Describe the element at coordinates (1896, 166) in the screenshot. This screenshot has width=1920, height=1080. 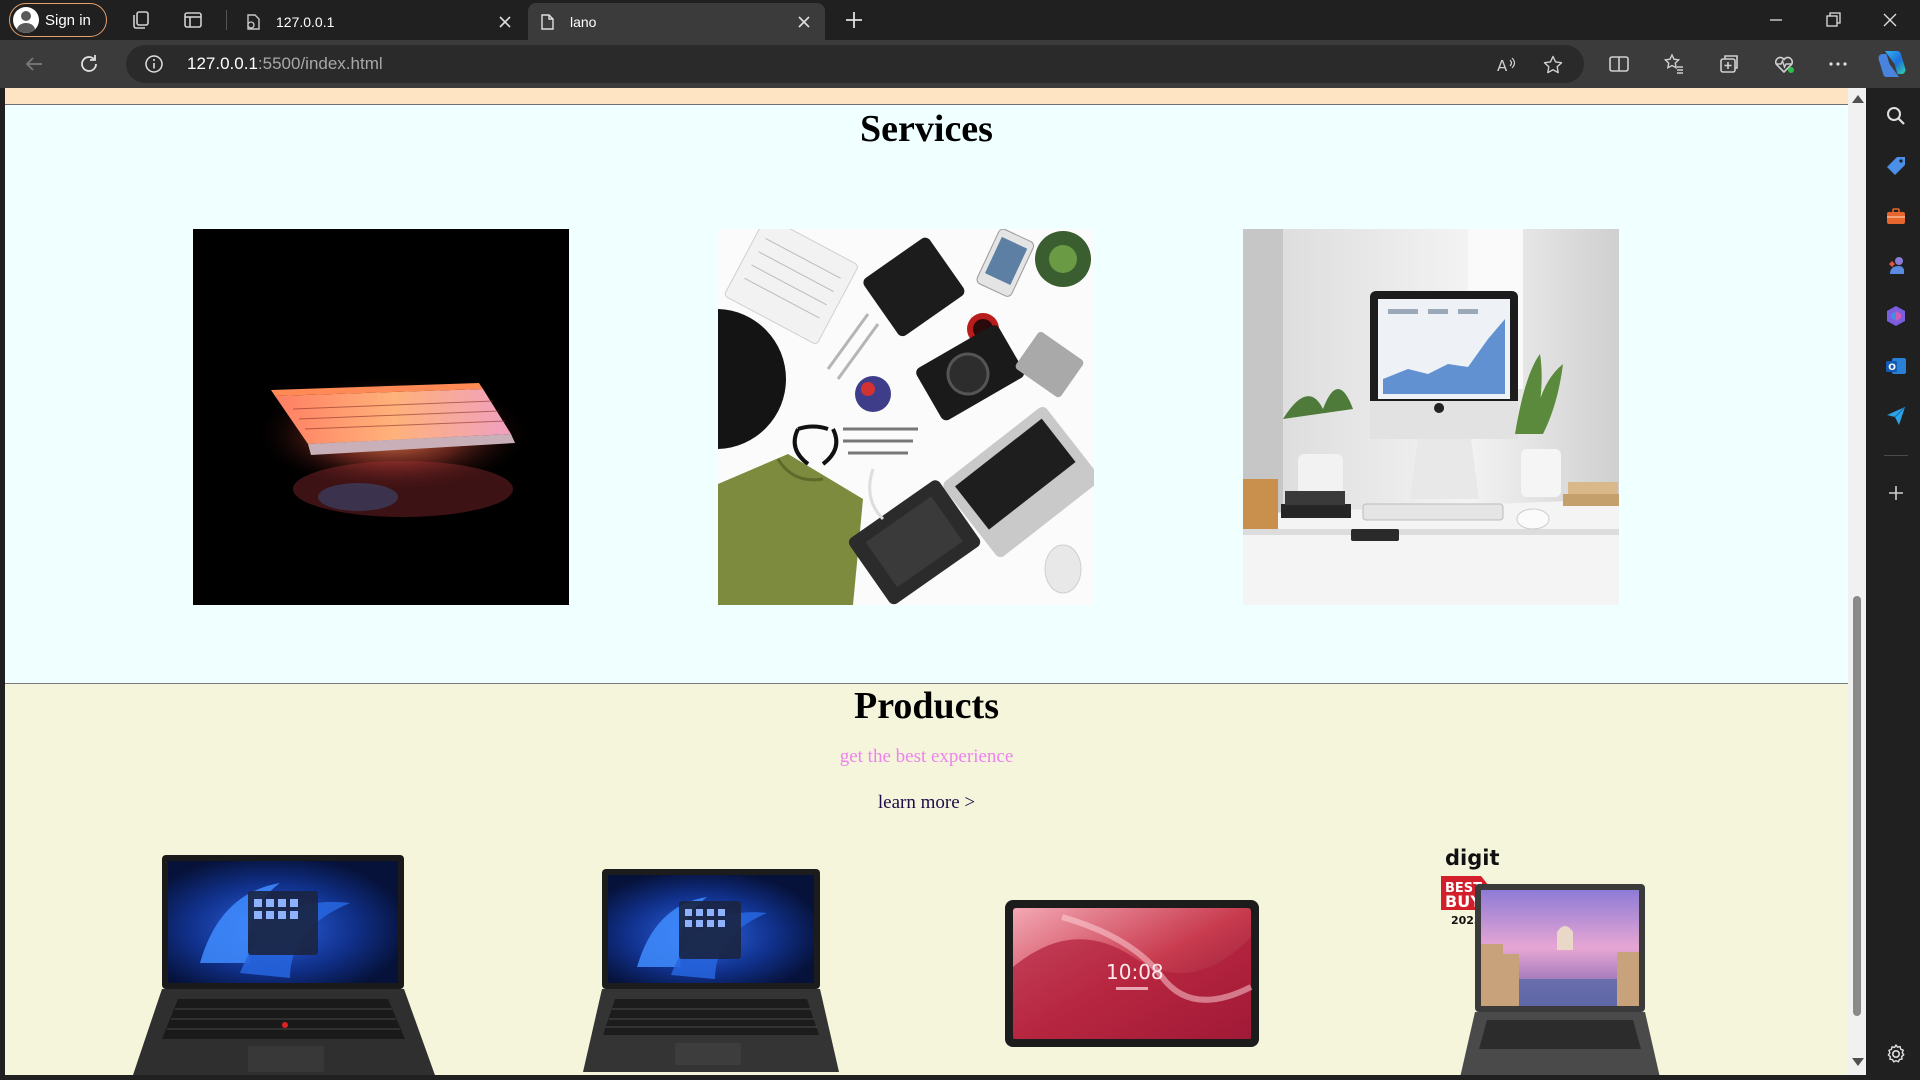
I see `shopping-tag-icon` at that location.